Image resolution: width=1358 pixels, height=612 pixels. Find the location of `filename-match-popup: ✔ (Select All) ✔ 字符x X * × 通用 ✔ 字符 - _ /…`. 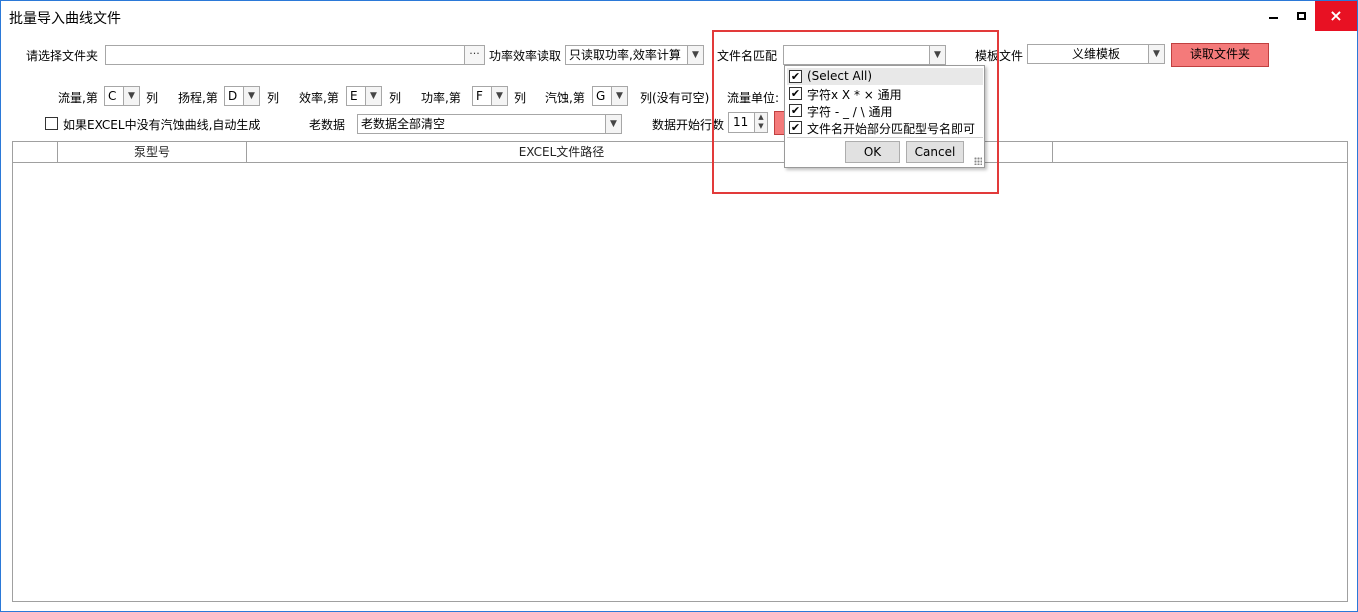

filename-match-popup: ✔ (Select All) ✔ 字符x X * × 通用 ✔ 字符 - _ /… is located at coordinates (884, 116).